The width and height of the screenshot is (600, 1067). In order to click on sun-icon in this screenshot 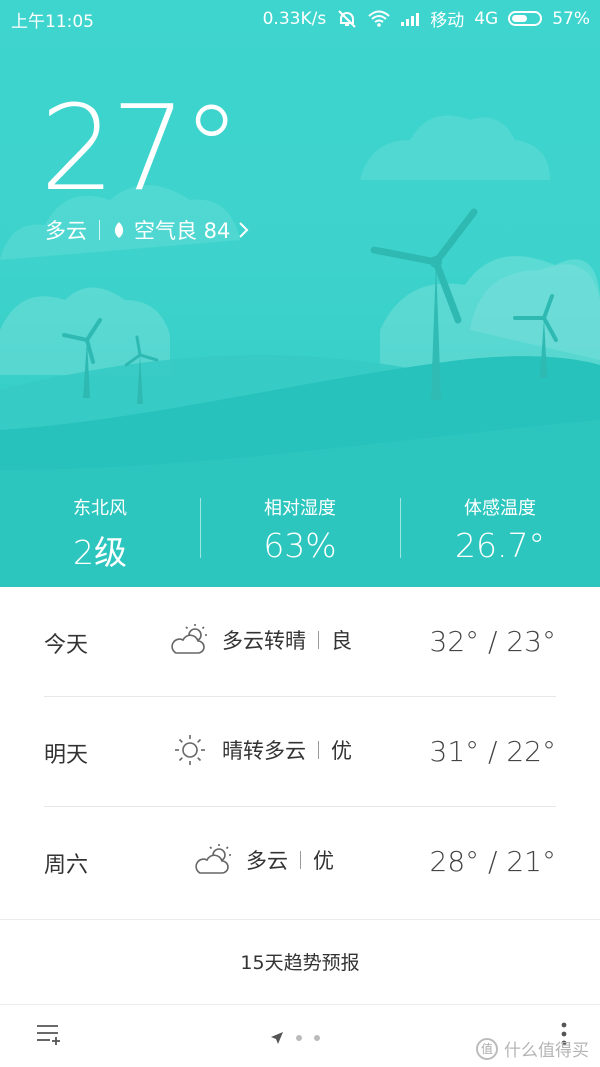, I will do `click(190, 750)`.